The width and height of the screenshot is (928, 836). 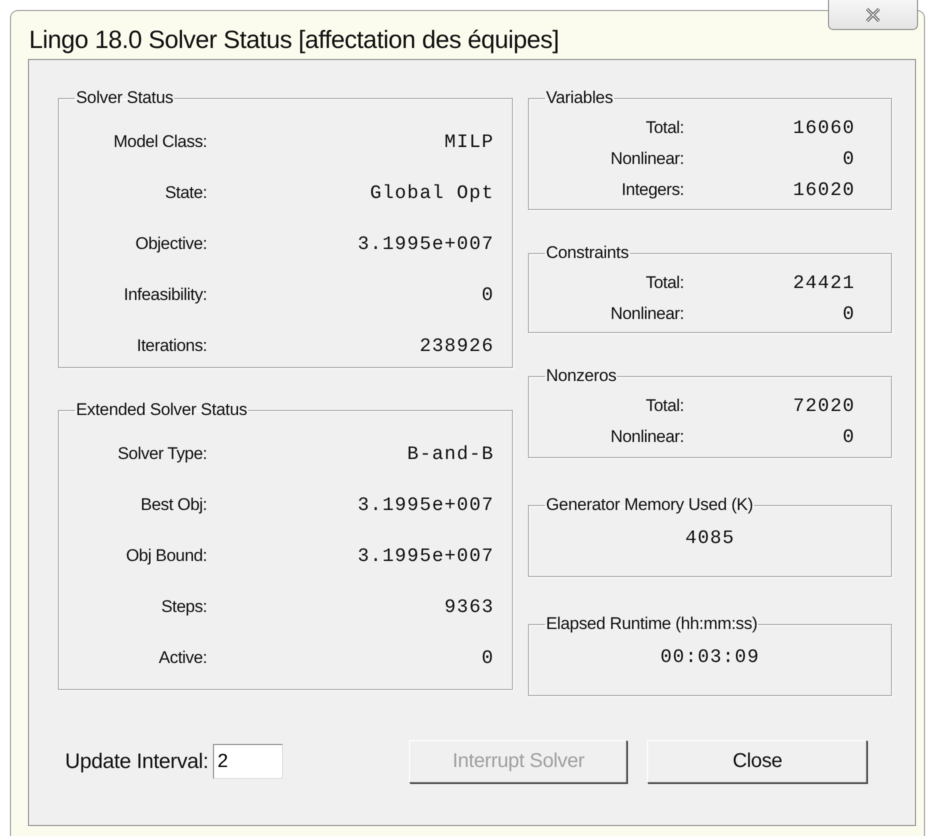 I want to click on field-label: Infeasibility:, so click(x=164, y=294).